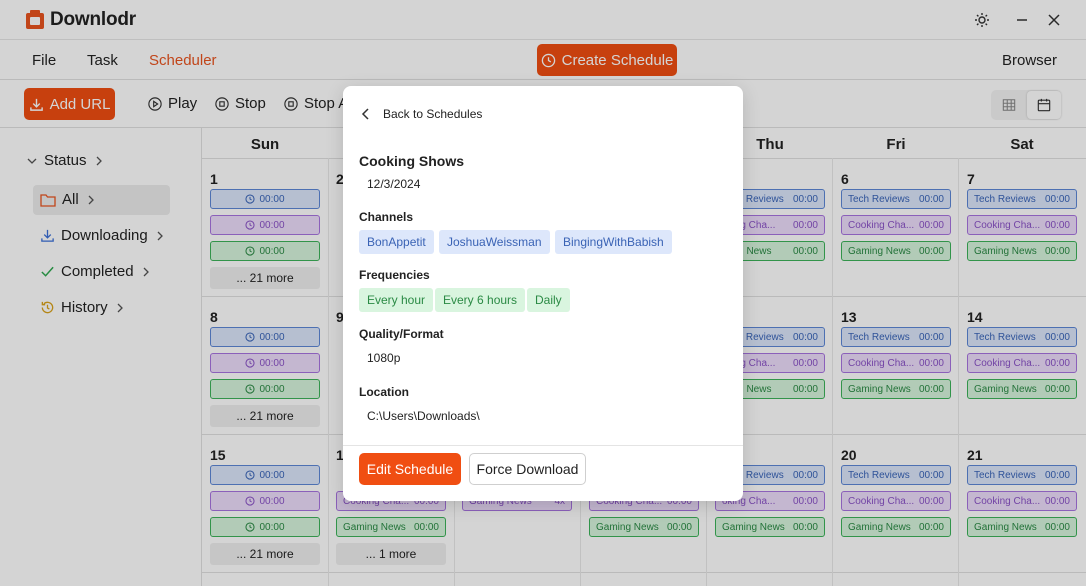  Describe the element at coordinates (365, 114) in the screenshot. I see `chevron-left-icon` at that location.